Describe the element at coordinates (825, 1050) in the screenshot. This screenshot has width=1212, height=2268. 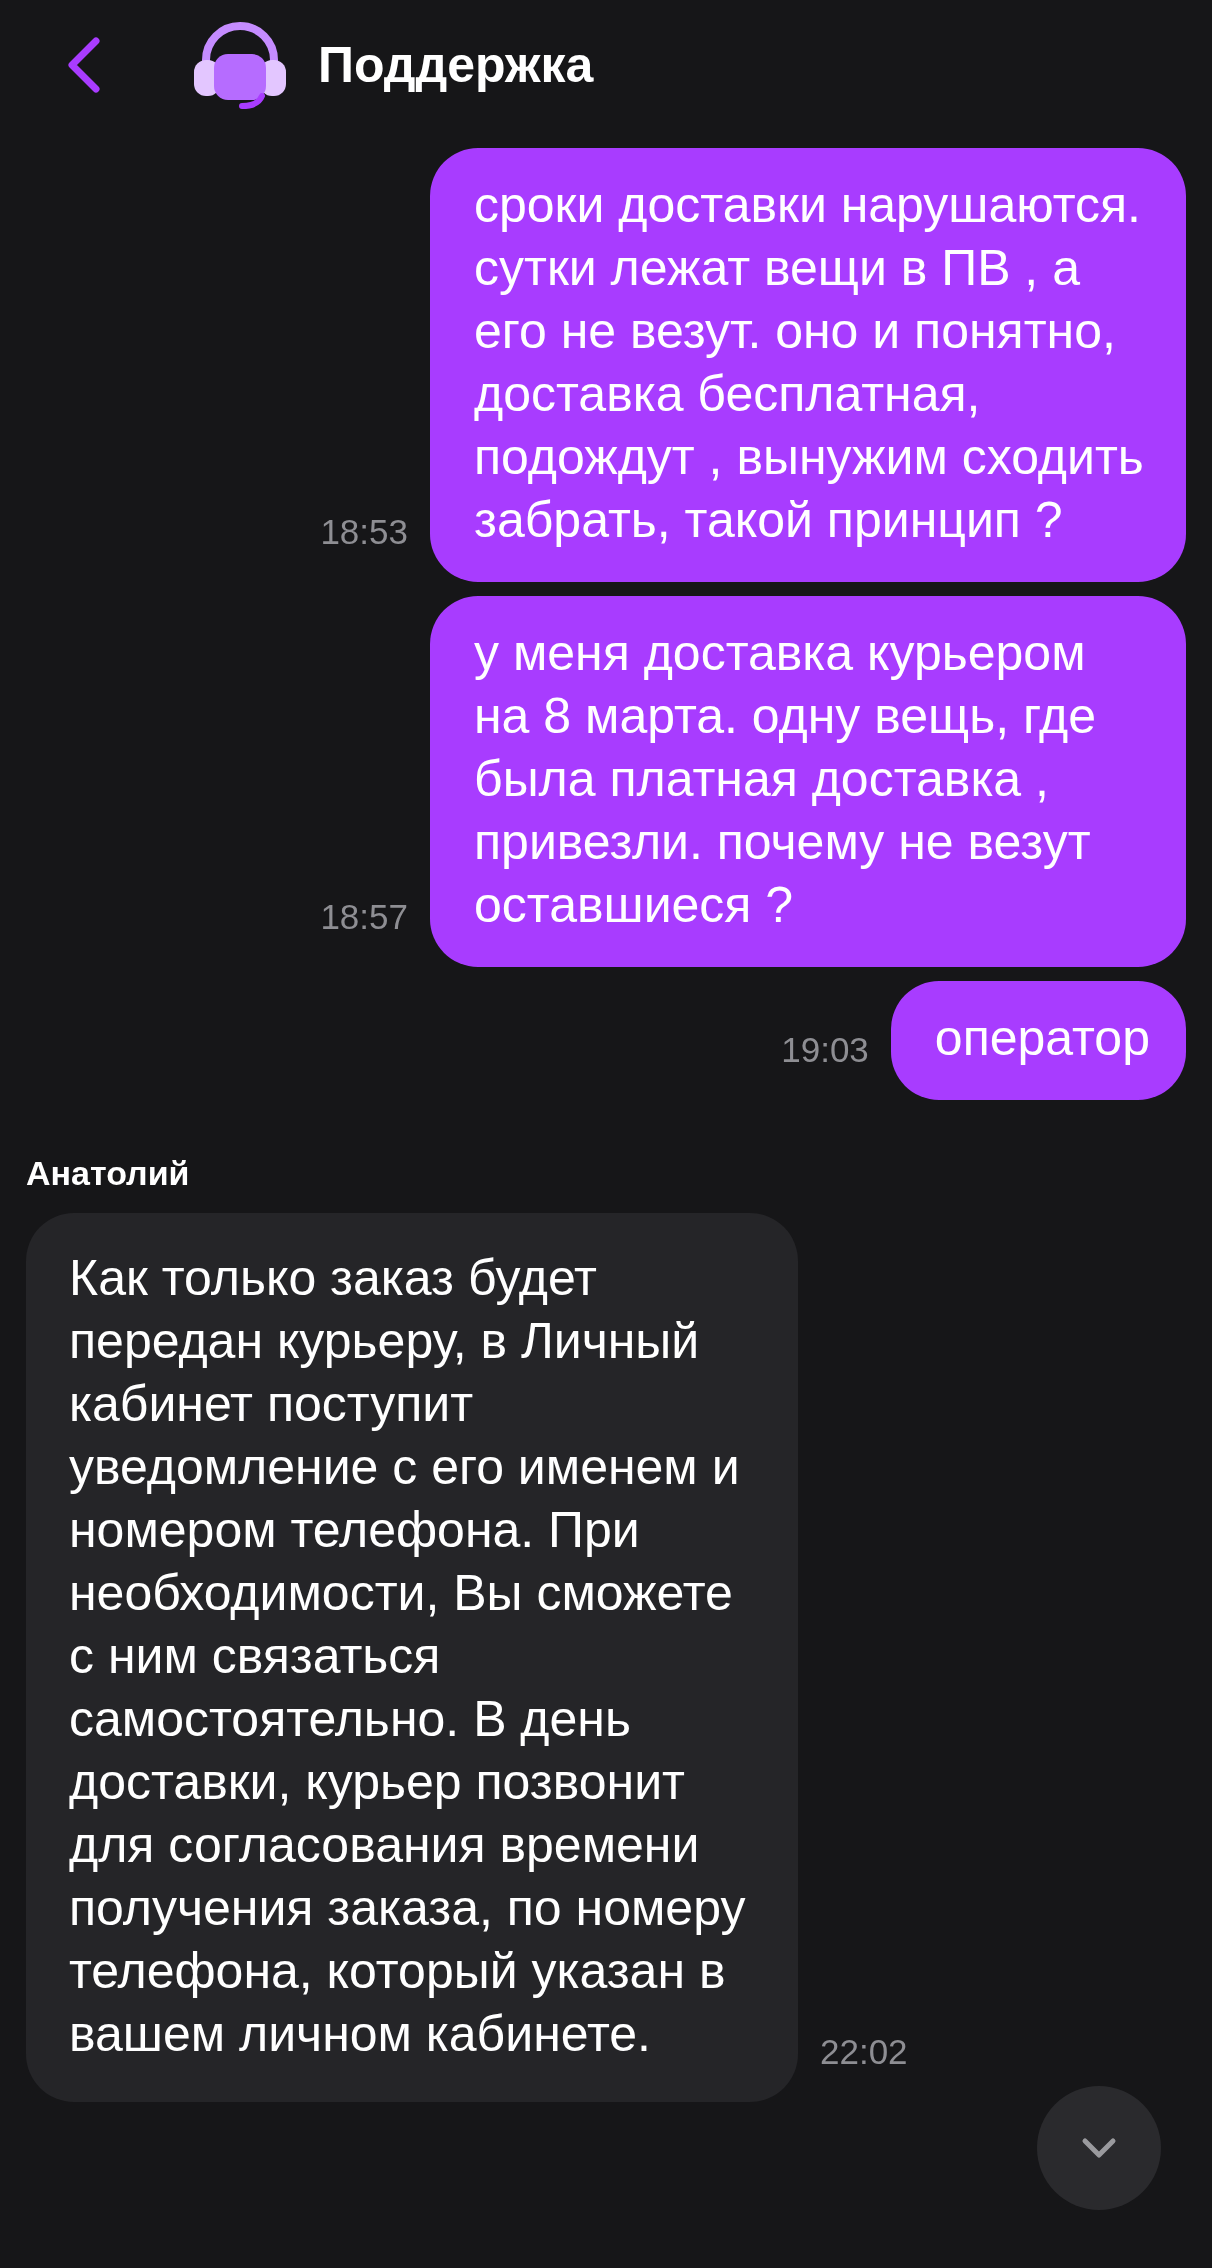
I see `message-time: 19:03` at that location.